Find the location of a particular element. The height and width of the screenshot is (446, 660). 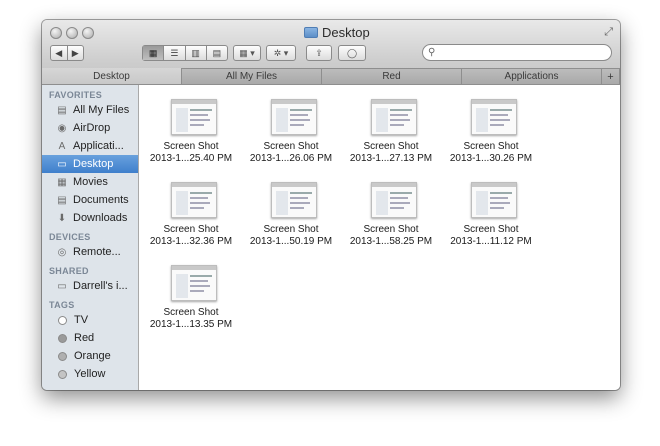

close-button is located at coordinates (56, 33).